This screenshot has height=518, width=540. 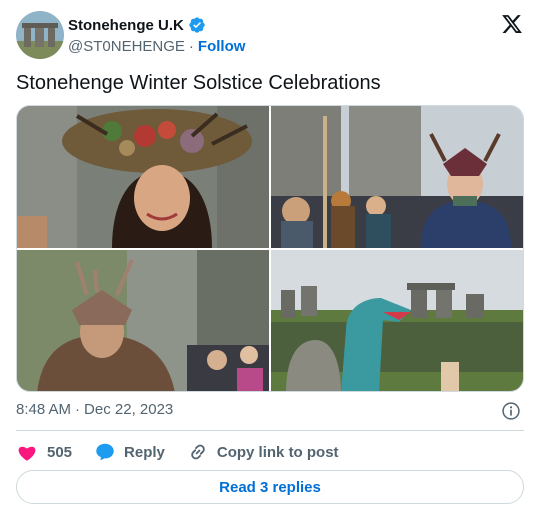 I want to click on copy-link-button: Copy link to post, so click(x=263, y=452).